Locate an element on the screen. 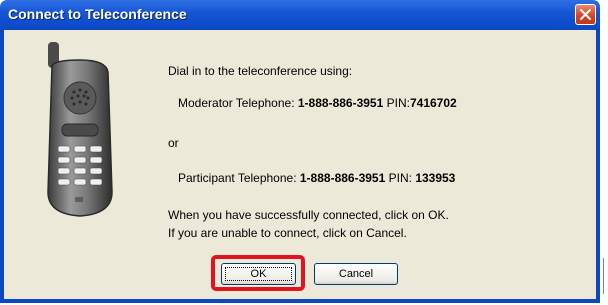 The image size is (608, 305). cancel-button-label: Cancel is located at coordinates (356, 274).